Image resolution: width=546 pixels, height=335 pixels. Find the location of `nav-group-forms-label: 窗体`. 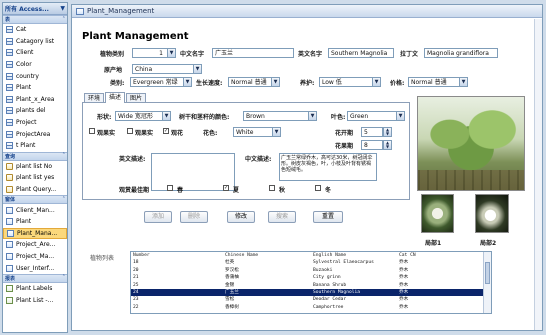

nav-group-forms-label: 窗体 is located at coordinates (10, 200).